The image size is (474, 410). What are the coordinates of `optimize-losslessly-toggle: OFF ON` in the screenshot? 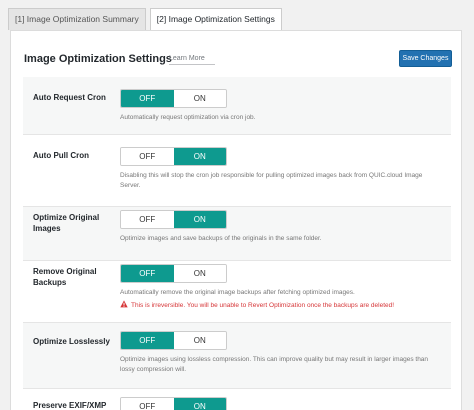 It's located at (173, 340).